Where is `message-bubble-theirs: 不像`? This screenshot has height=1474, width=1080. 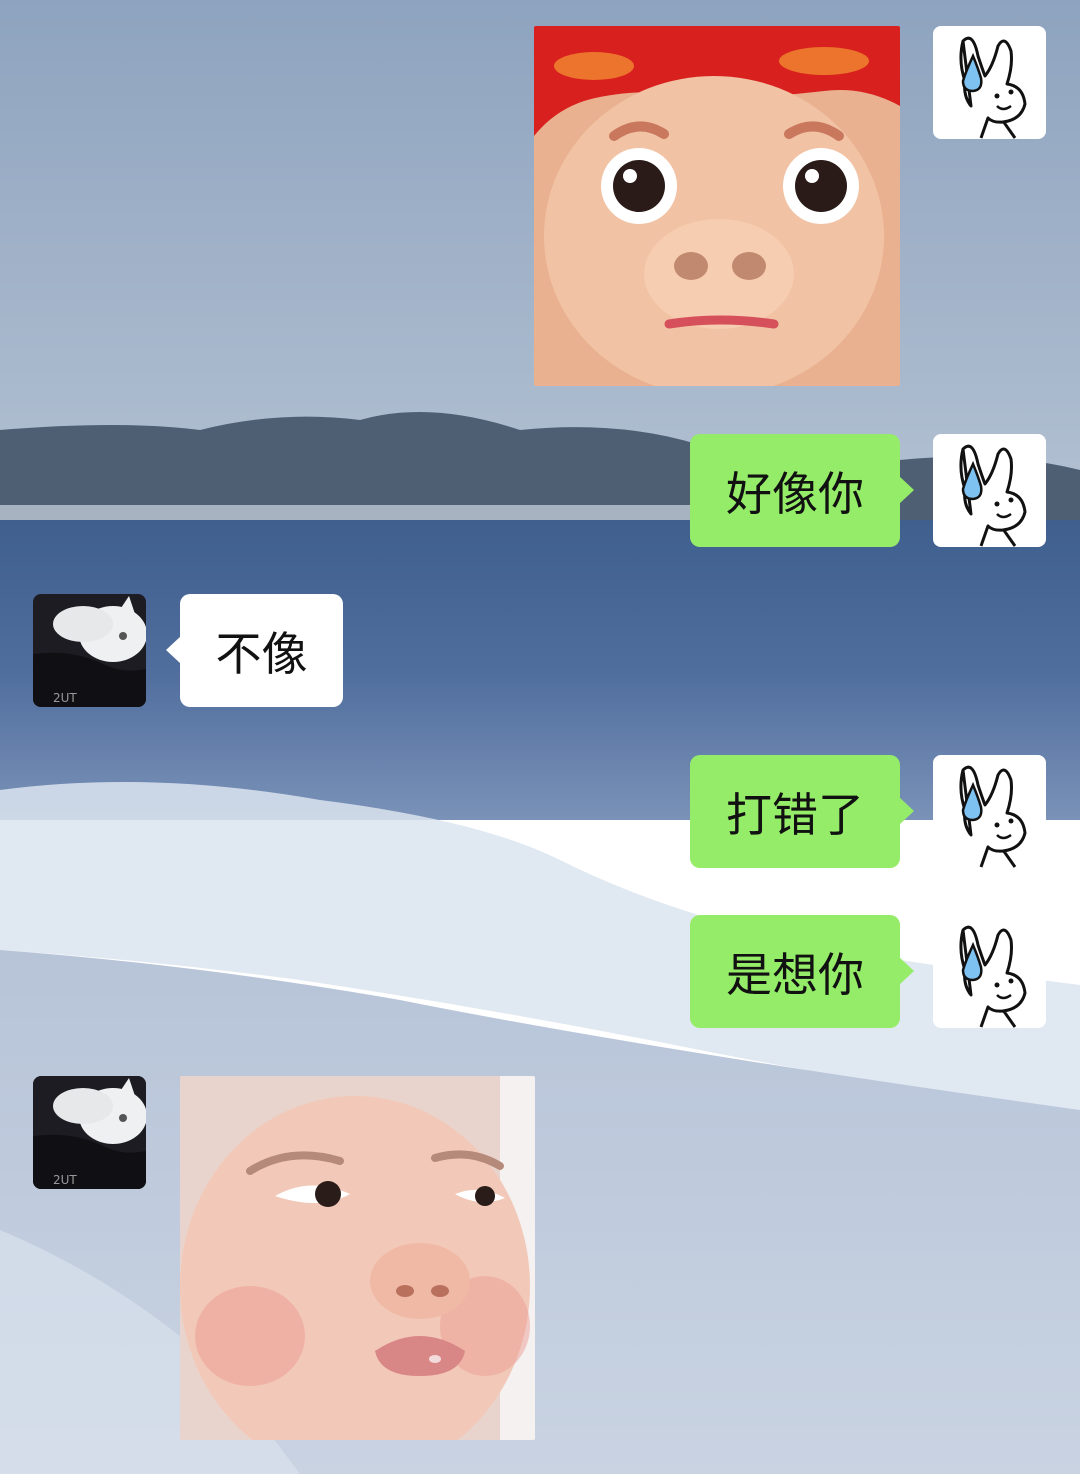 message-bubble-theirs: 不像 is located at coordinates (254, 650).